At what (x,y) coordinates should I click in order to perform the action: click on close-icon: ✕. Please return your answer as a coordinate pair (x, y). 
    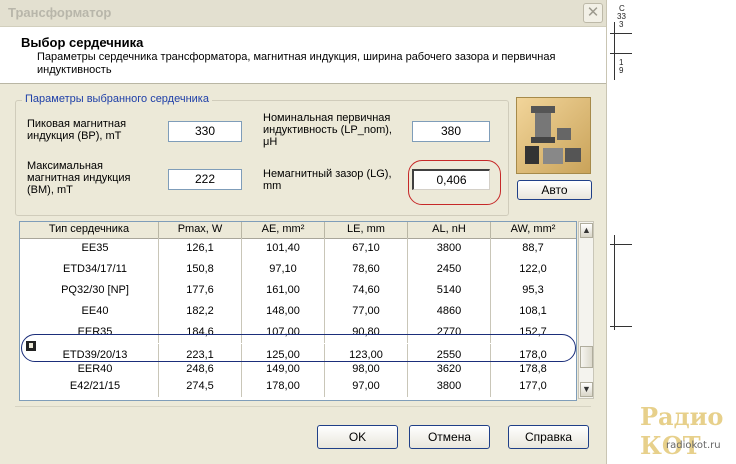
    Looking at the image, I should click on (593, 12).